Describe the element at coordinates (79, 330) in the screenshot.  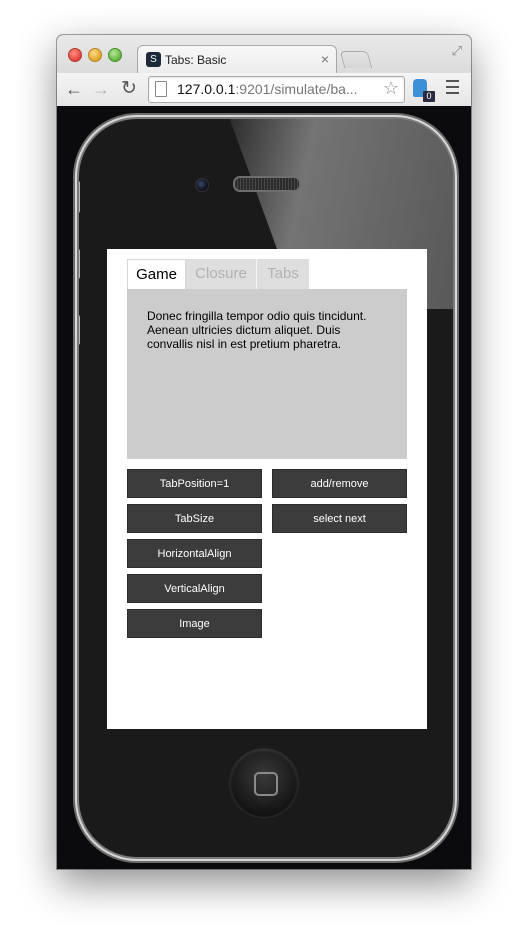
I see `volume-down-button` at that location.